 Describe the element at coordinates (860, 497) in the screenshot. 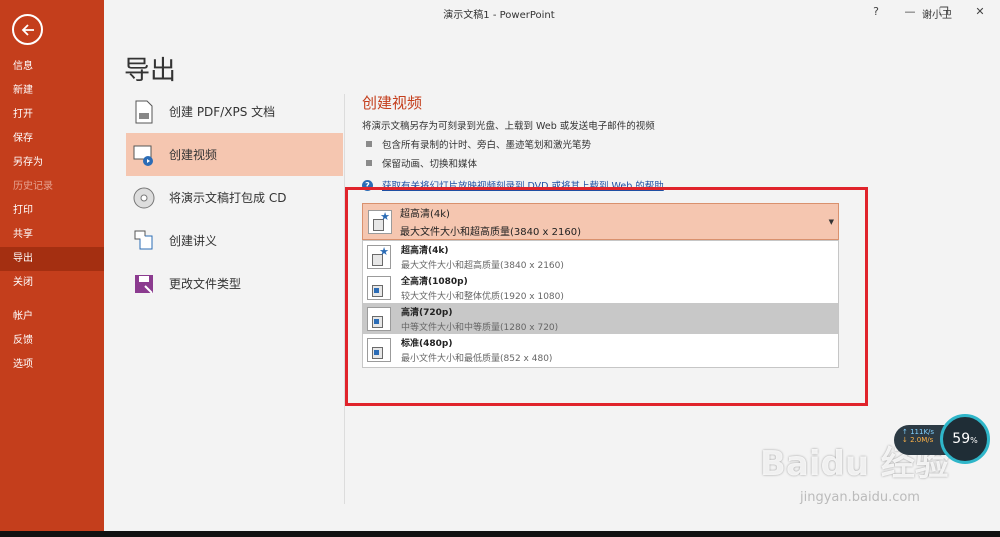

I see `watermark-url: jingyan.baidu.com` at that location.